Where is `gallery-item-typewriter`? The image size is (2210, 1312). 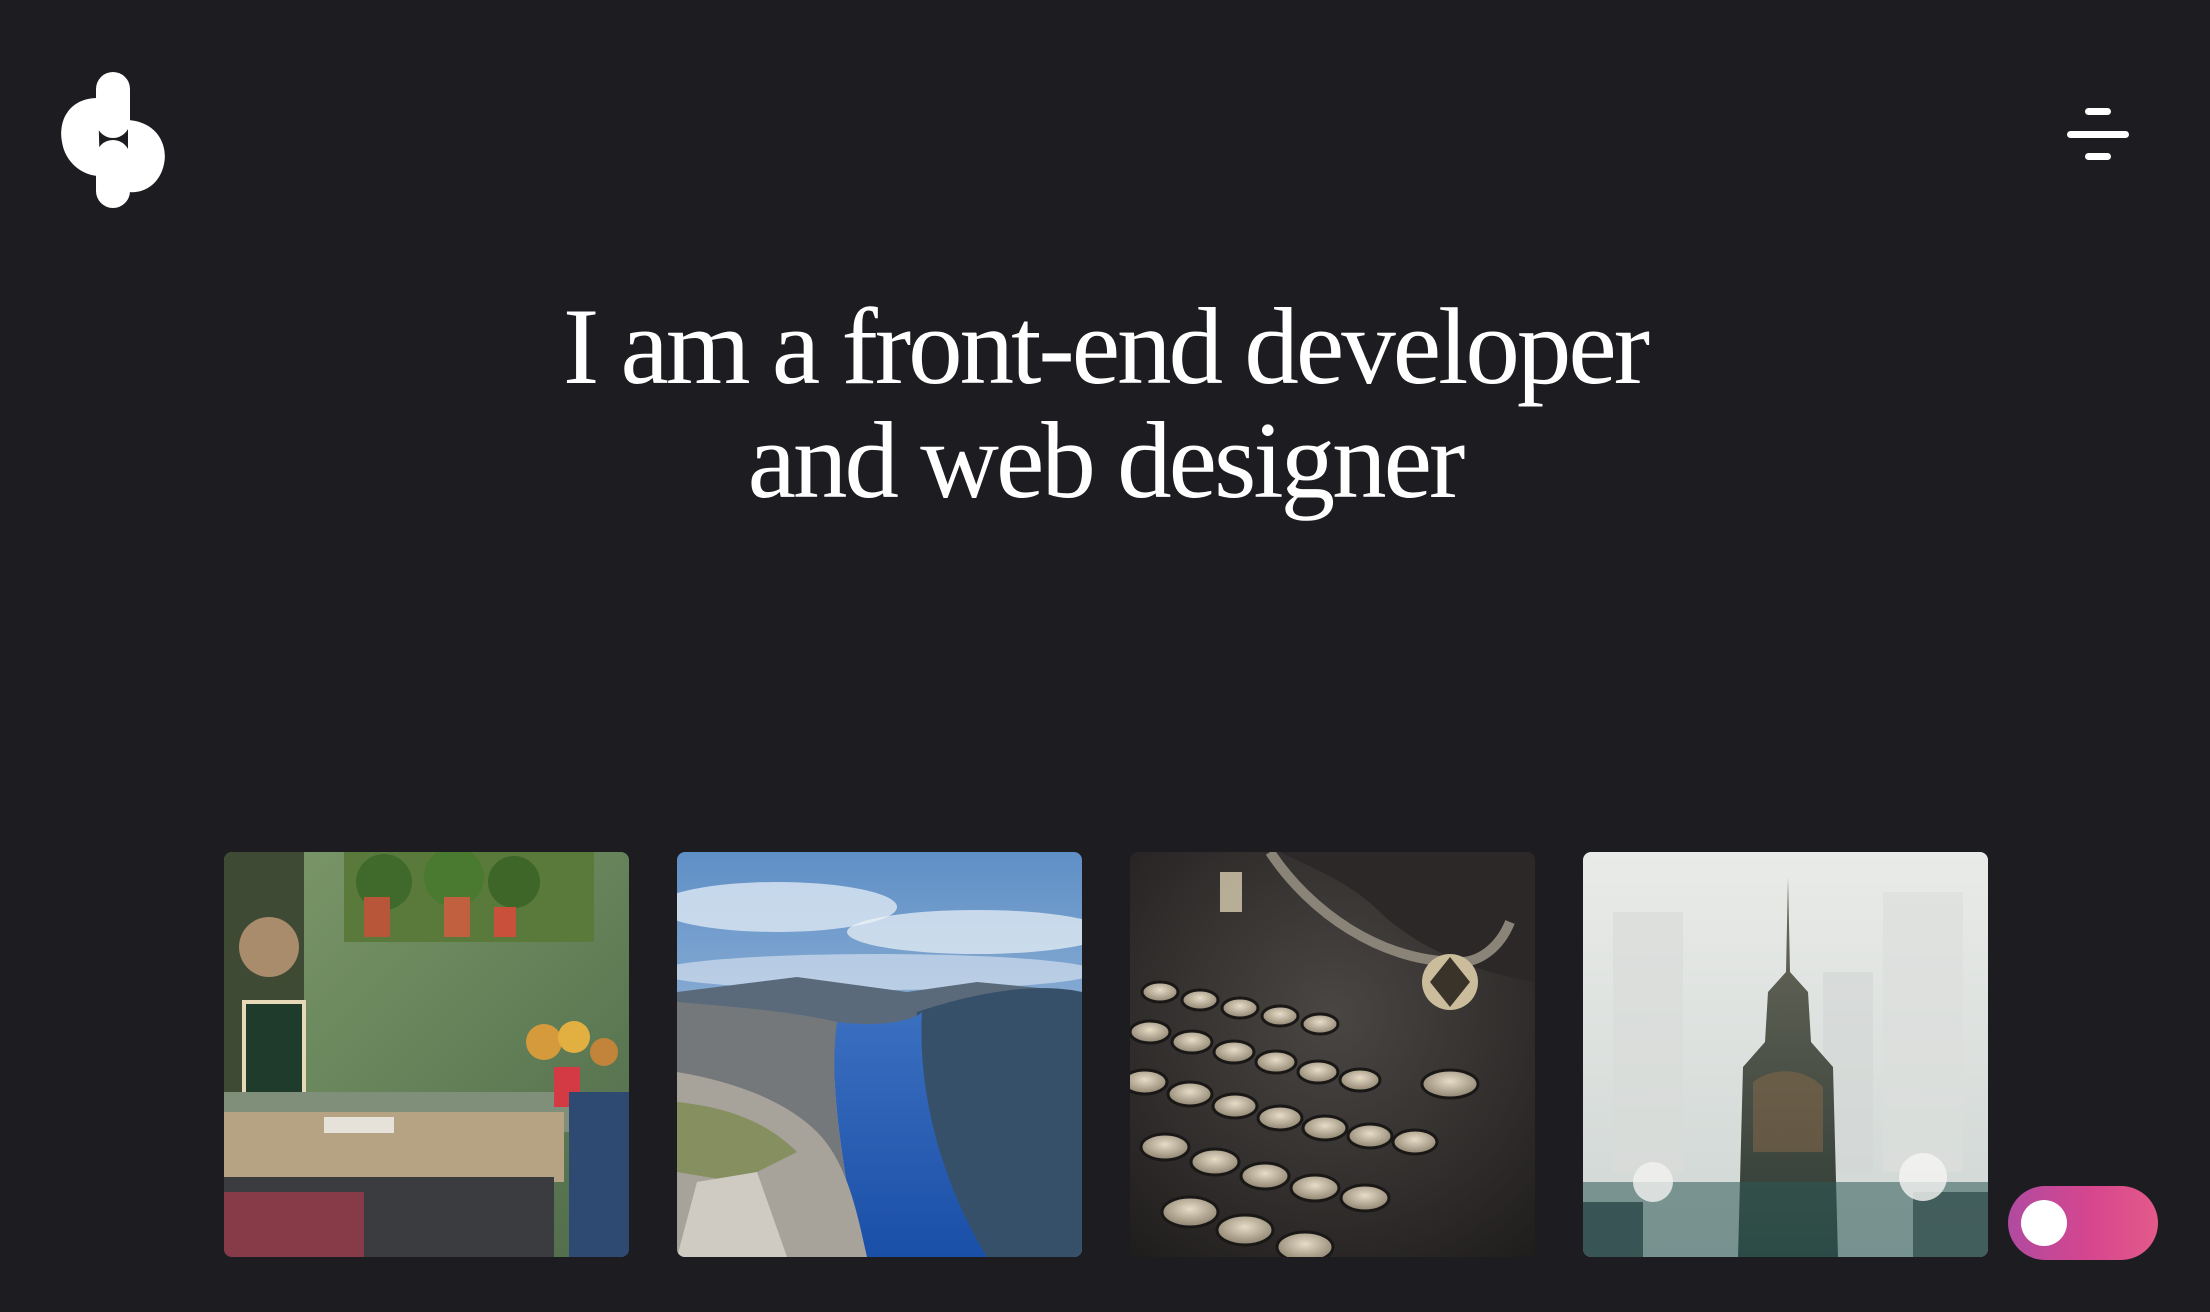
gallery-item-typewriter is located at coordinates (1332, 1054).